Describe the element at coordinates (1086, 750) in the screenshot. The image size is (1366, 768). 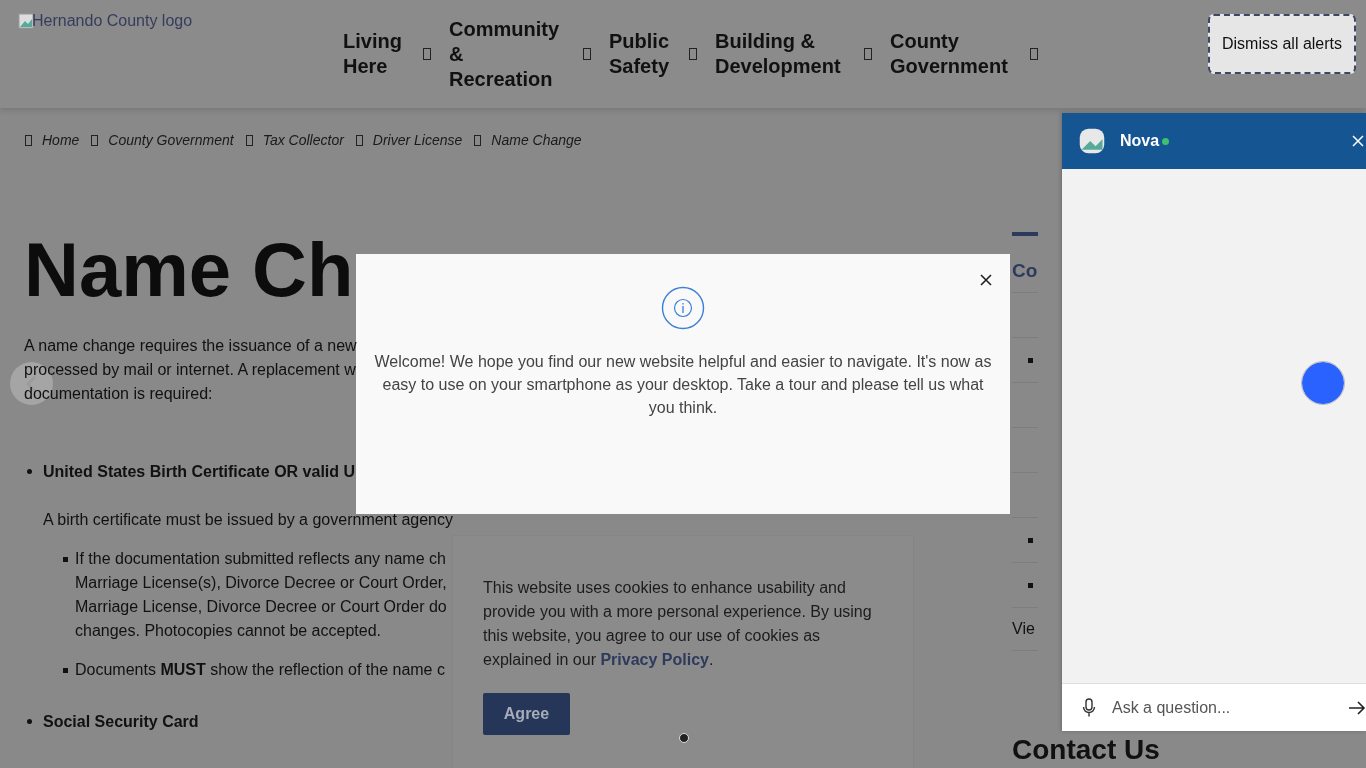
I see `section-heading: Contact Us` at that location.